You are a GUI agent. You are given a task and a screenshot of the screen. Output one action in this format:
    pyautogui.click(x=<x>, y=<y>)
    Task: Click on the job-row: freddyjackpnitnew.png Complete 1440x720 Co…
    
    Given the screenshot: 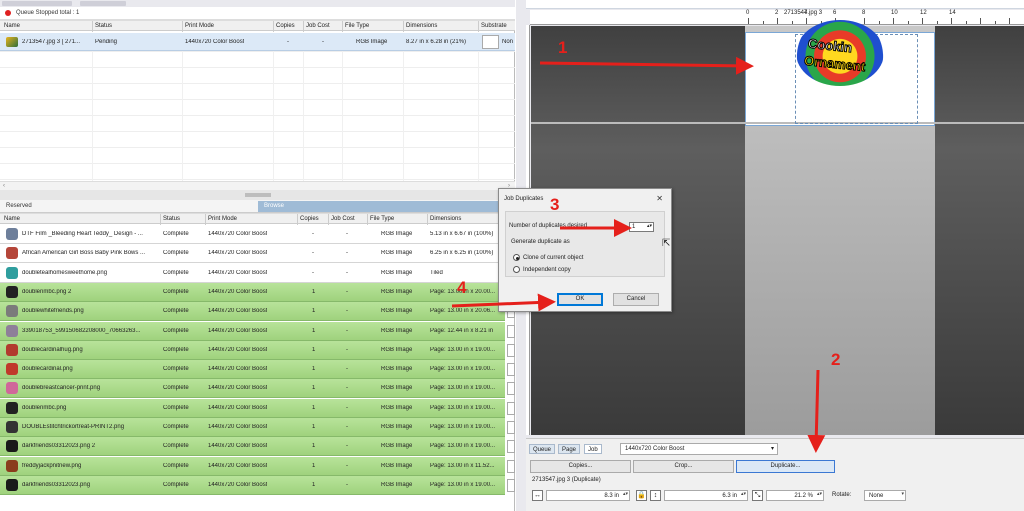 What is the action you would take?
    pyautogui.click(x=257, y=466)
    